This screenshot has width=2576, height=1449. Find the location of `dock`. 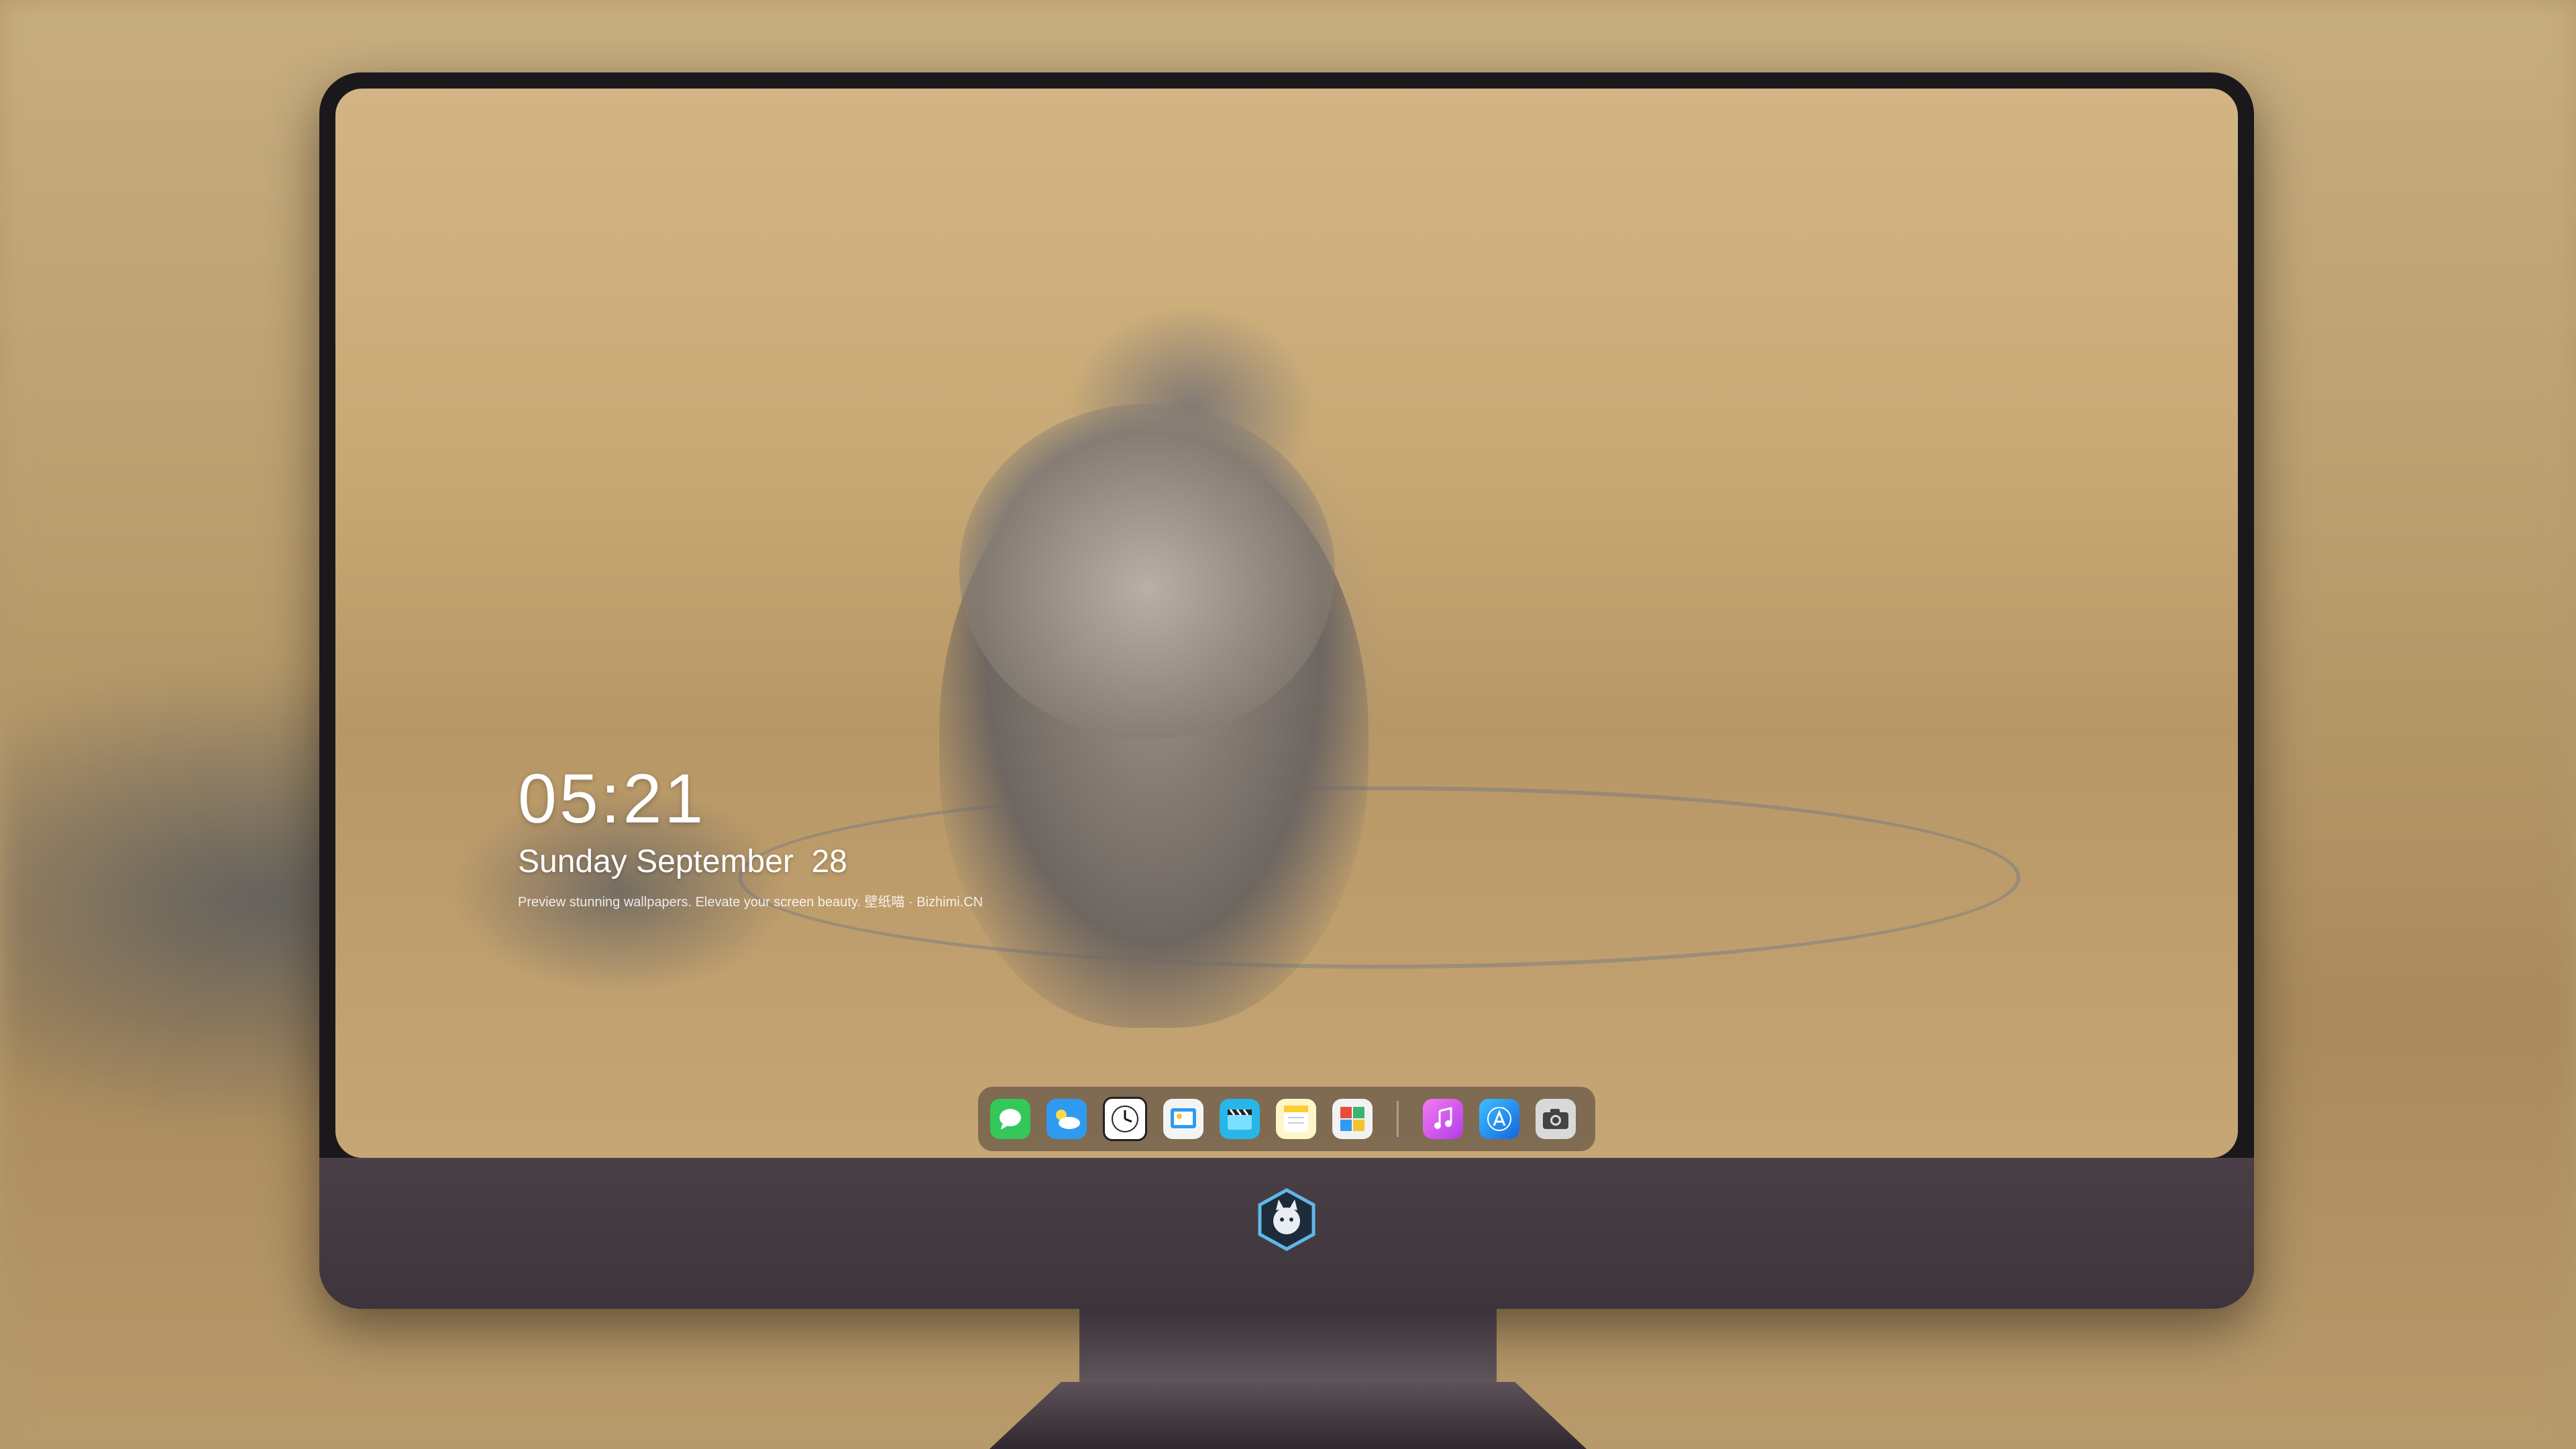

dock is located at coordinates (1286, 1119).